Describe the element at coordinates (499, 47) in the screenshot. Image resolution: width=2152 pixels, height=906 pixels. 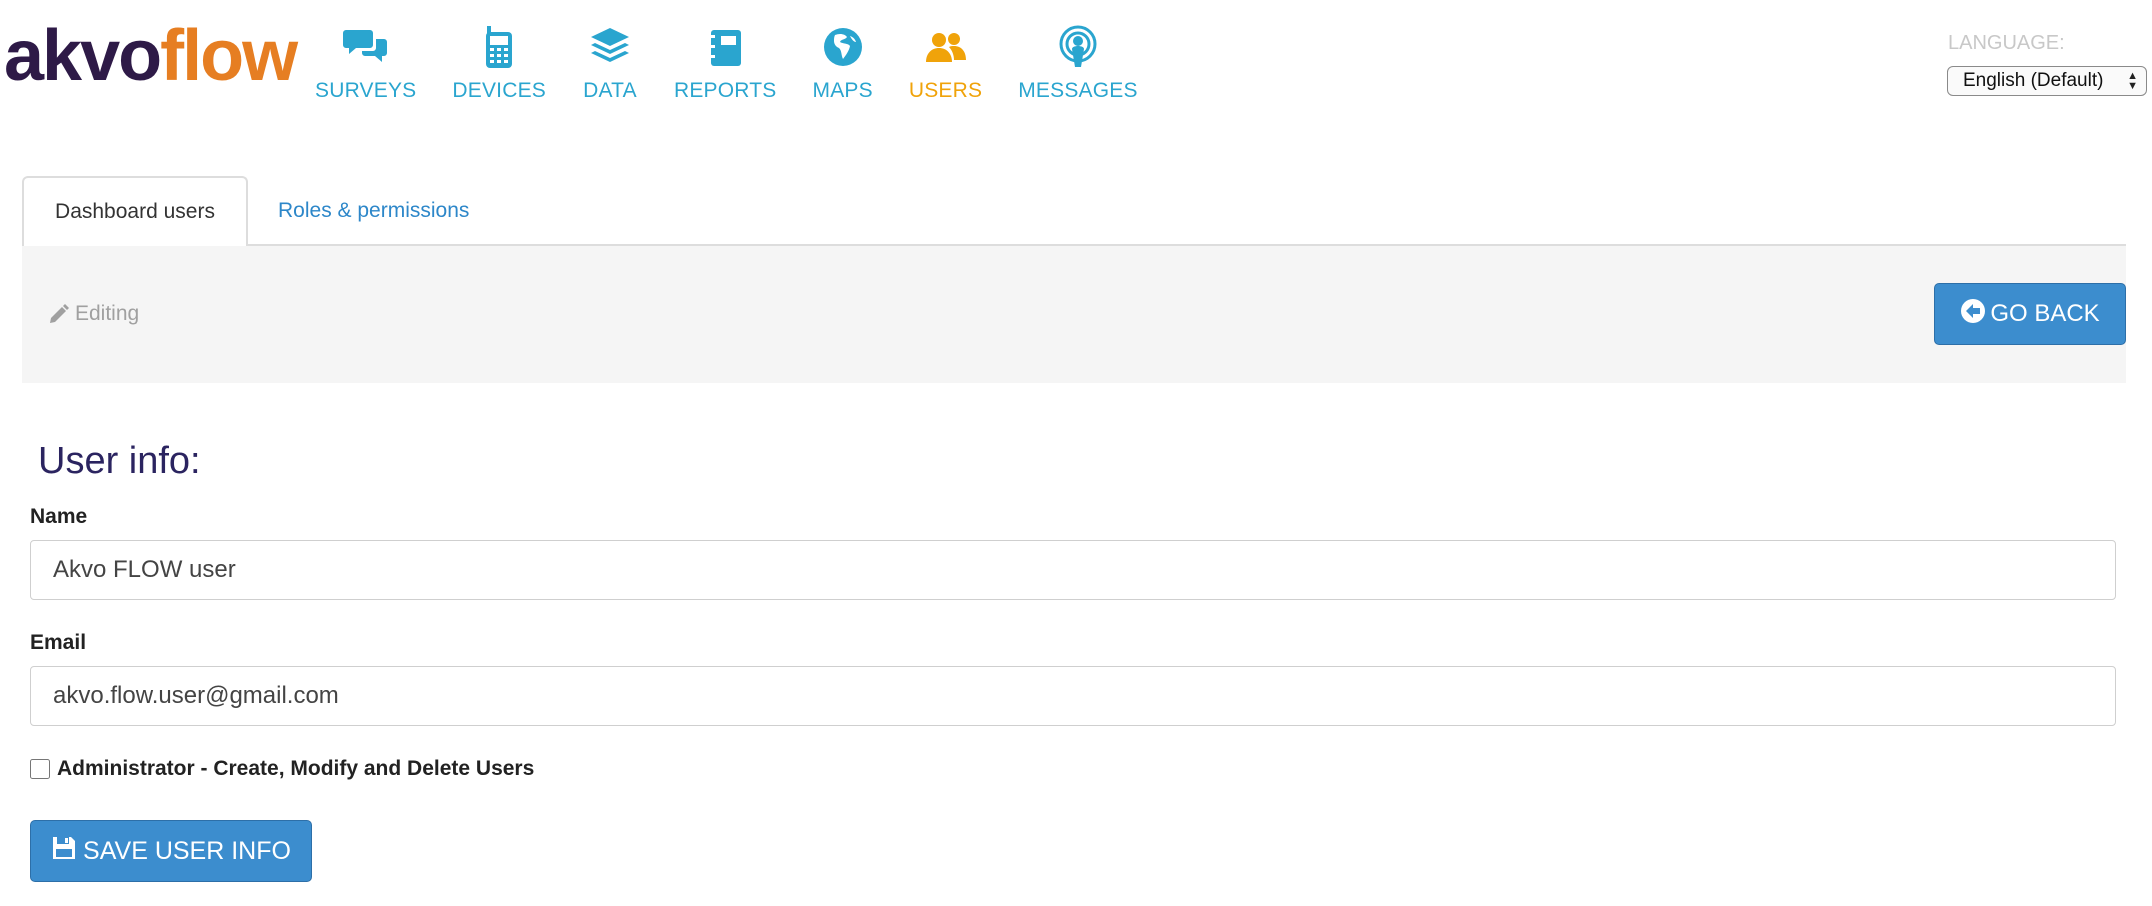
I see `devices-icon` at that location.